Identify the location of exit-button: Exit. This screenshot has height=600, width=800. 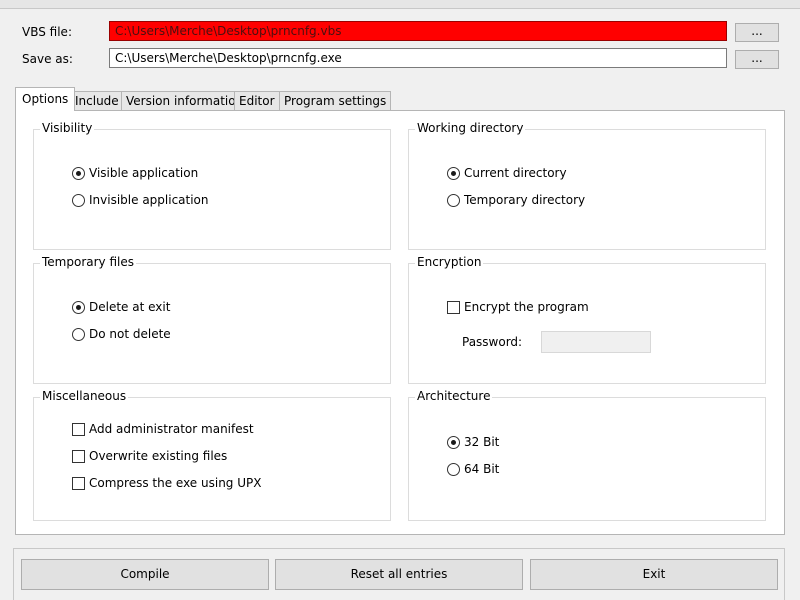
(654, 574).